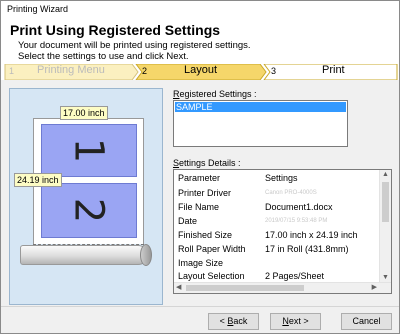  What do you see at coordinates (88, 244) in the screenshot?
I see `cut-line` at bounding box center [88, 244].